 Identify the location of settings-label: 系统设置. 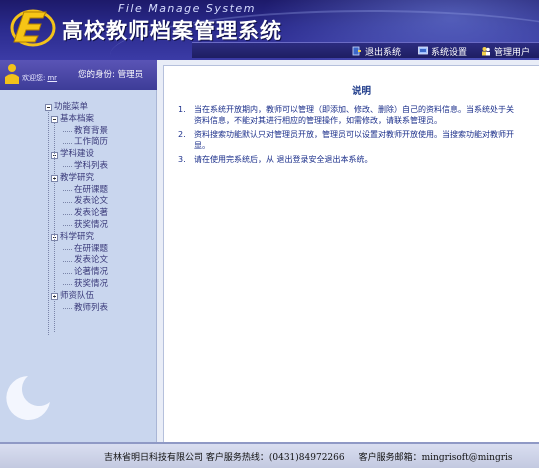
(449, 52).